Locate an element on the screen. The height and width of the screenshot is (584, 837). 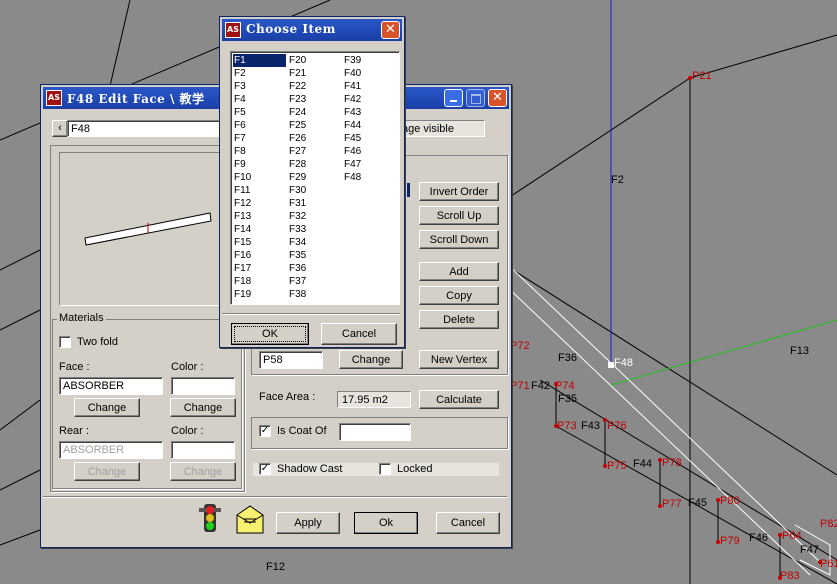
list-item: F5 is located at coordinates (259, 112).